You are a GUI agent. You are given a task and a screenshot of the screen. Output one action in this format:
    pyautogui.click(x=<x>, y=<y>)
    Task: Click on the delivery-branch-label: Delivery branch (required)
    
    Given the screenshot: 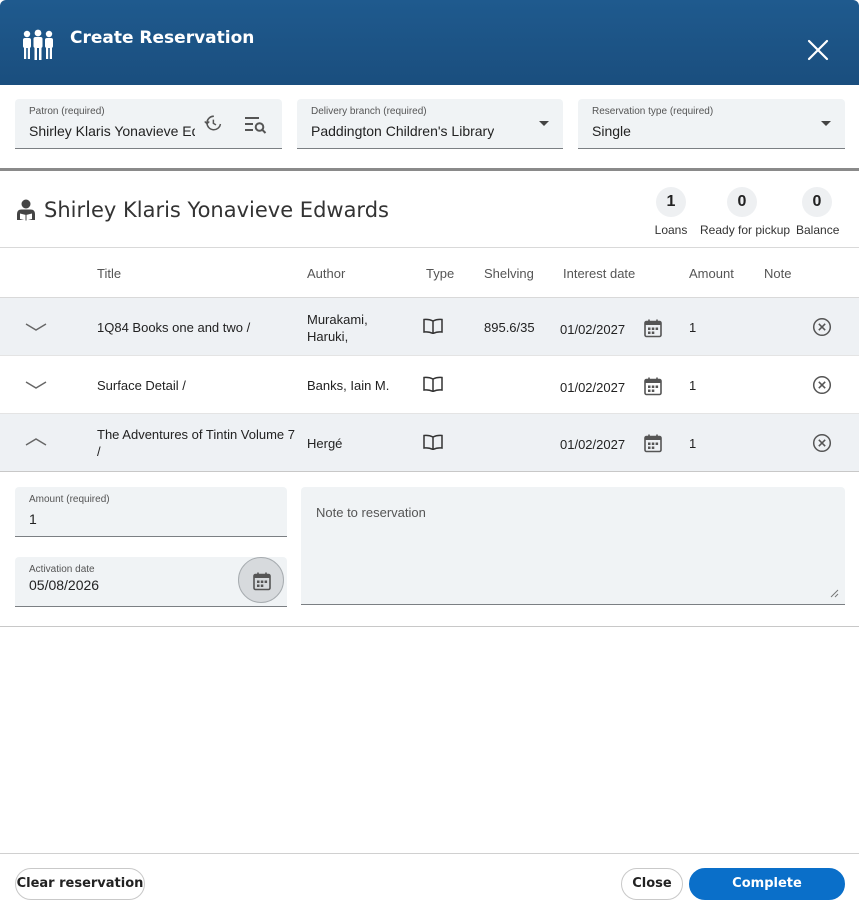 What is the action you would take?
    pyautogui.click(x=369, y=111)
    